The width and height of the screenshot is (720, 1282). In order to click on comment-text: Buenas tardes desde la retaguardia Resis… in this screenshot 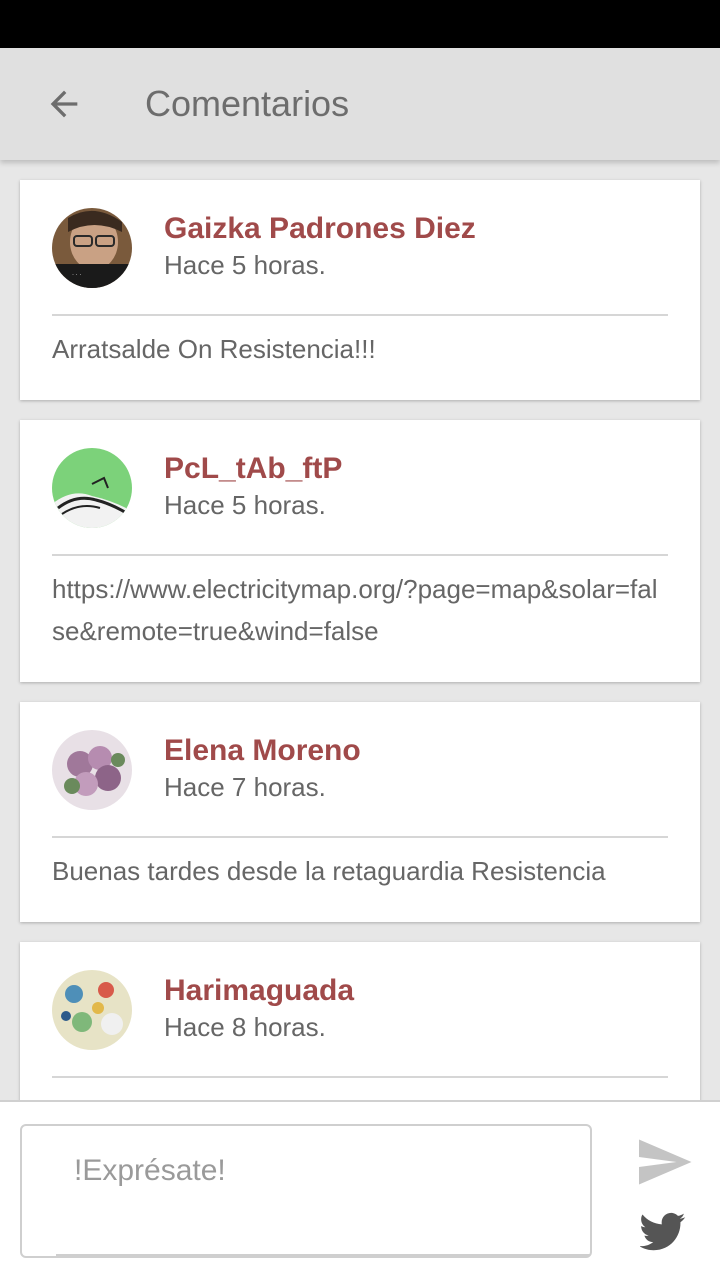, I will do `click(329, 871)`.